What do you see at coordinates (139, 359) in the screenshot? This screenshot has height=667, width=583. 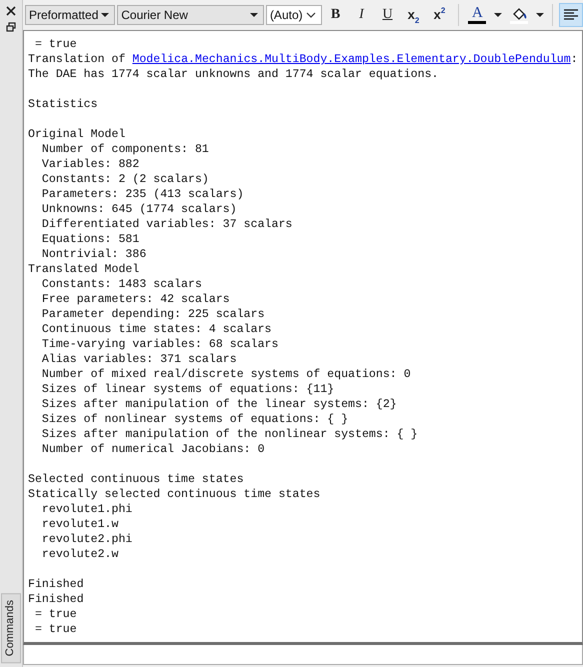 I see `log-line: Alias variables: 371 scalars` at bounding box center [139, 359].